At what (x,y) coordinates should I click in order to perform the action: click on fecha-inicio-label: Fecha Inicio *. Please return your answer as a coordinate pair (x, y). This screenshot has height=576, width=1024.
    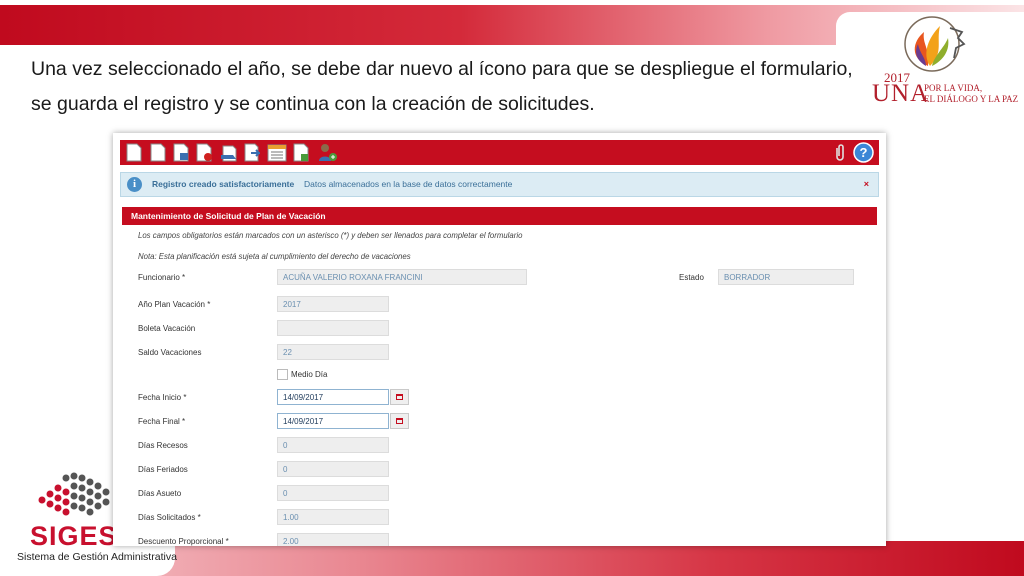
    Looking at the image, I should click on (162, 397).